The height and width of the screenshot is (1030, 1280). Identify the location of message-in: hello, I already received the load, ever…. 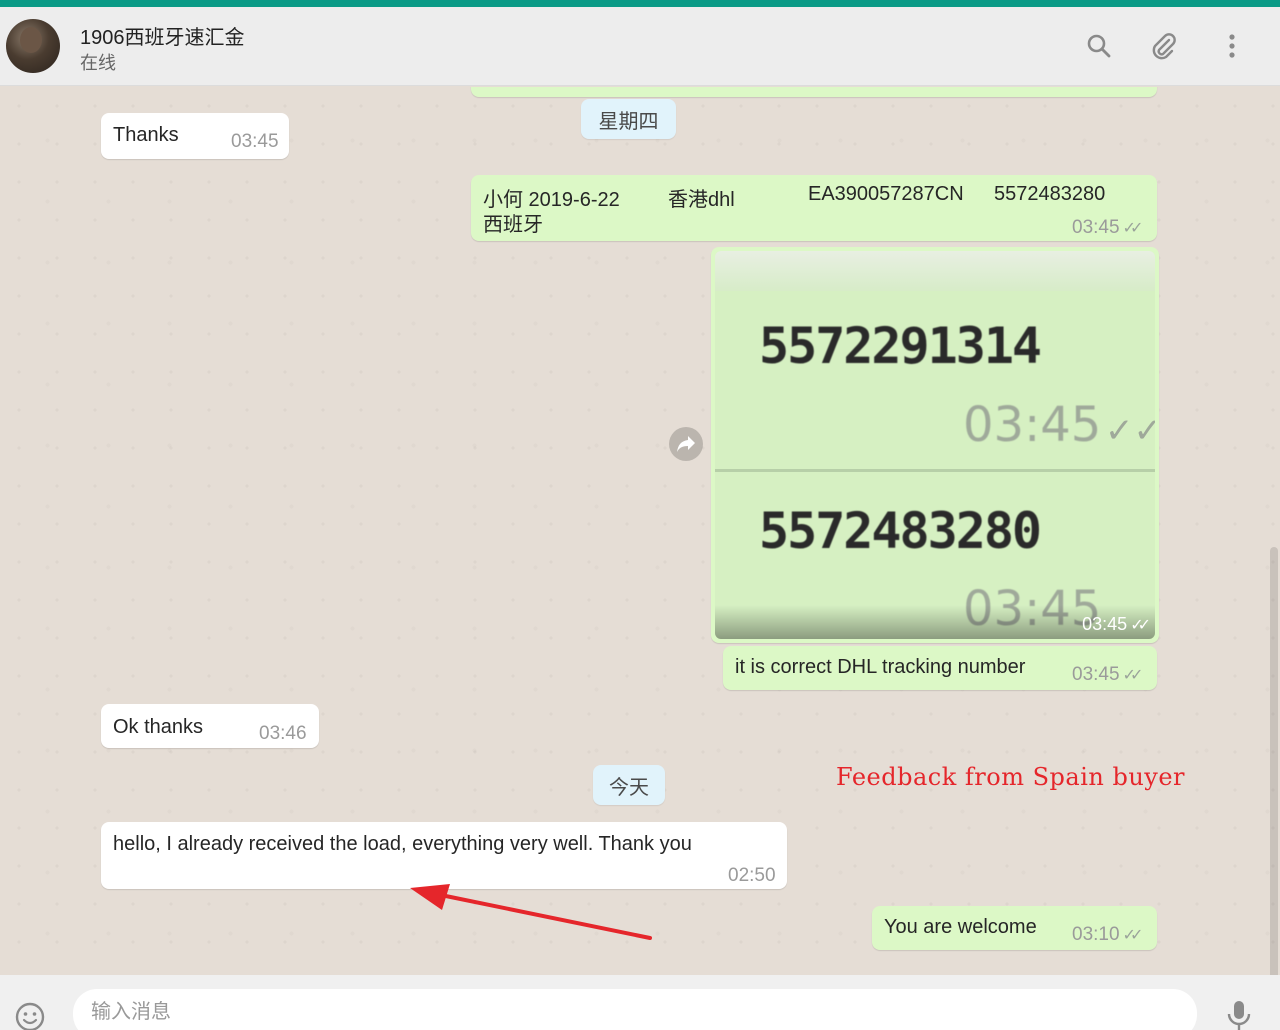
(444, 855).